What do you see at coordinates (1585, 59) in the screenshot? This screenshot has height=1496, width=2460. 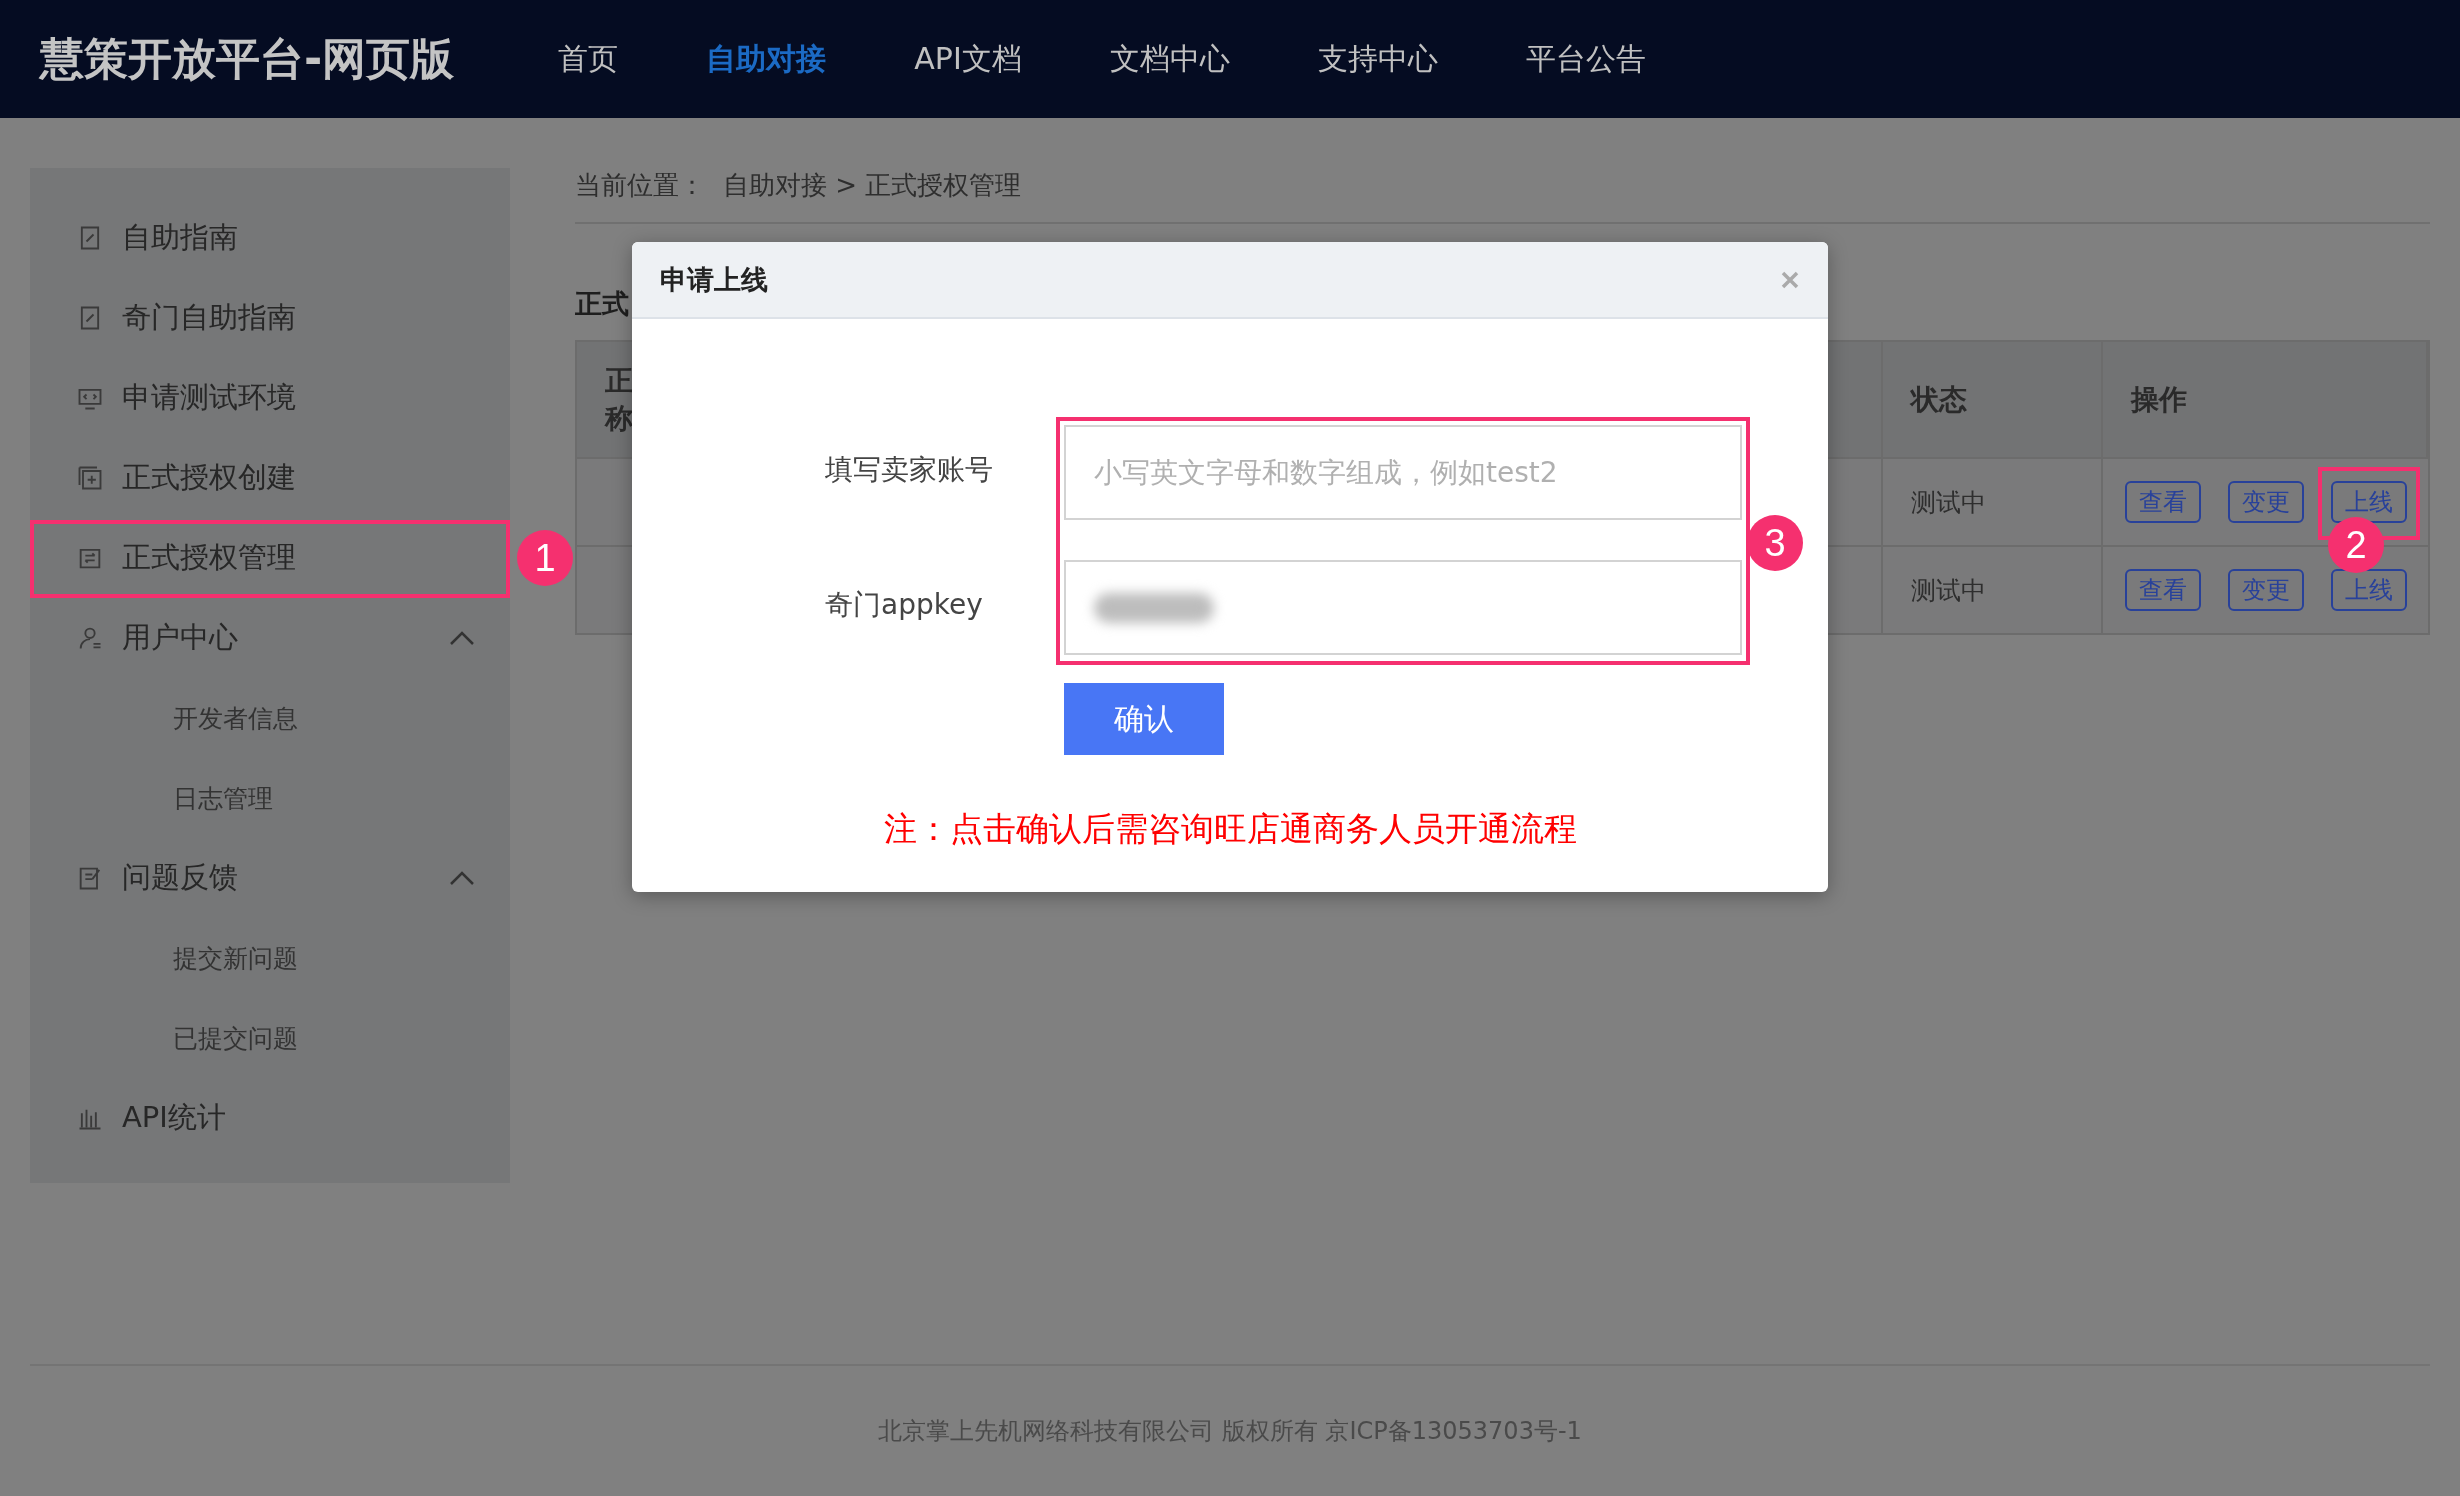 I see `nav-link: 平台公告` at bounding box center [1585, 59].